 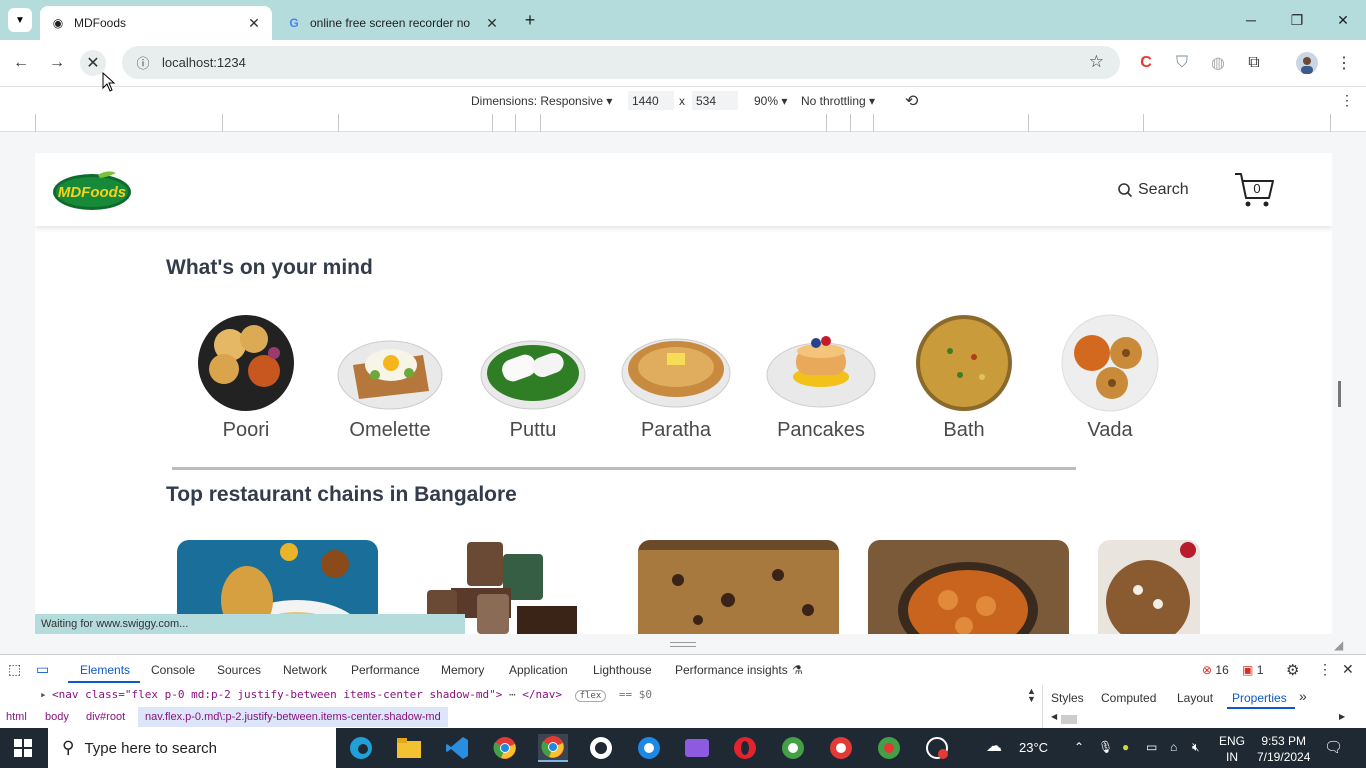 I want to click on network-icon: ⌂, so click(x=1173, y=747).